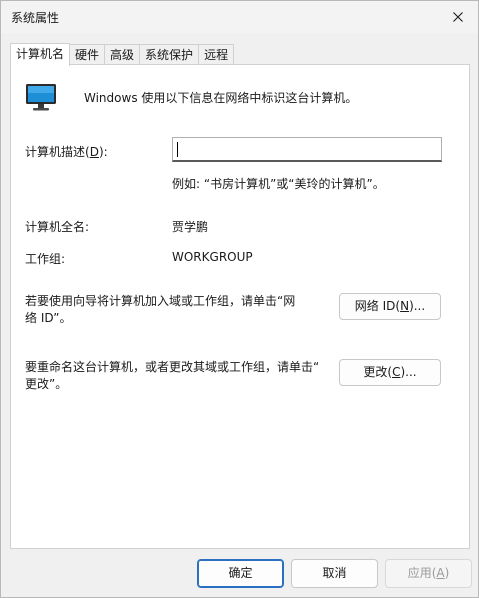 This screenshot has height=598, width=479. What do you see at coordinates (41, 97) in the screenshot?
I see `computer-monitor-icon` at bounding box center [41, 97].